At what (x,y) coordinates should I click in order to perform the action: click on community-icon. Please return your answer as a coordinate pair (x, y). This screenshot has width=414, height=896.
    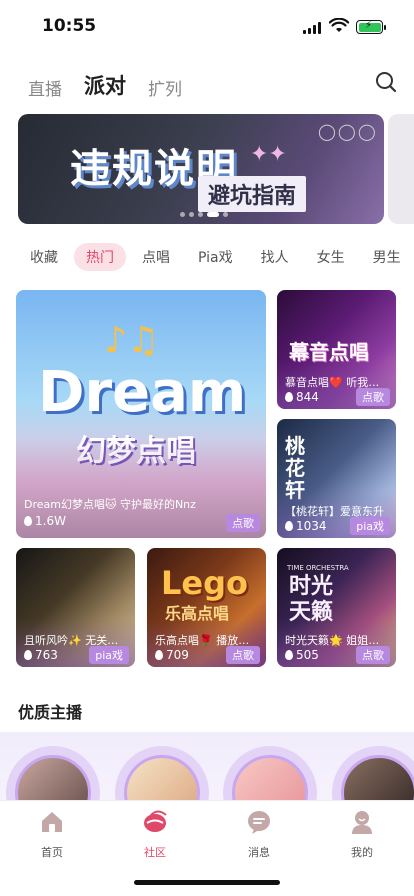
    Looking at the image, I should click on (155, 821).